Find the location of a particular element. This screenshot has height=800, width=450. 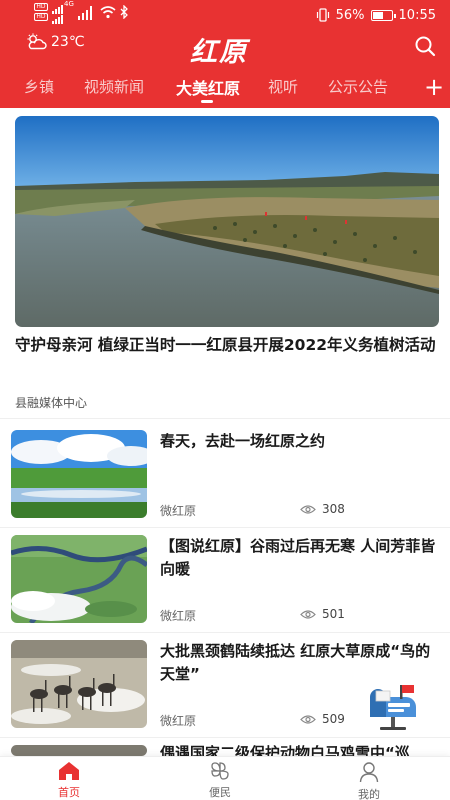

services-icon is located at coordinates (220, 771).